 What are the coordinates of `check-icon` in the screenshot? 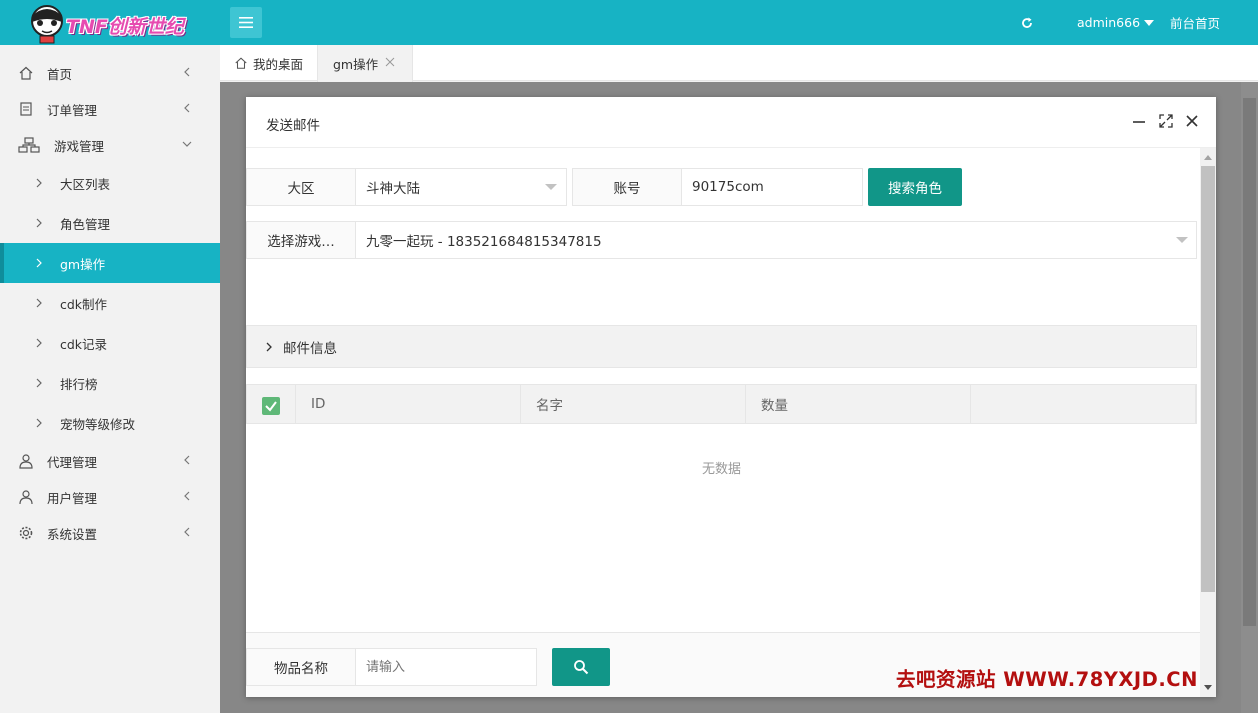 It's located at (271, 406).